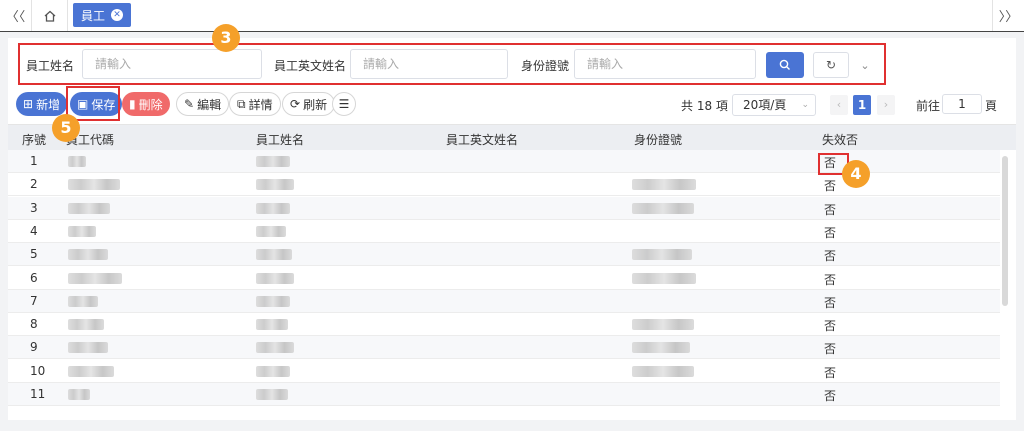  I want to click on tab-employee-label: 員工, so click(93, 15).